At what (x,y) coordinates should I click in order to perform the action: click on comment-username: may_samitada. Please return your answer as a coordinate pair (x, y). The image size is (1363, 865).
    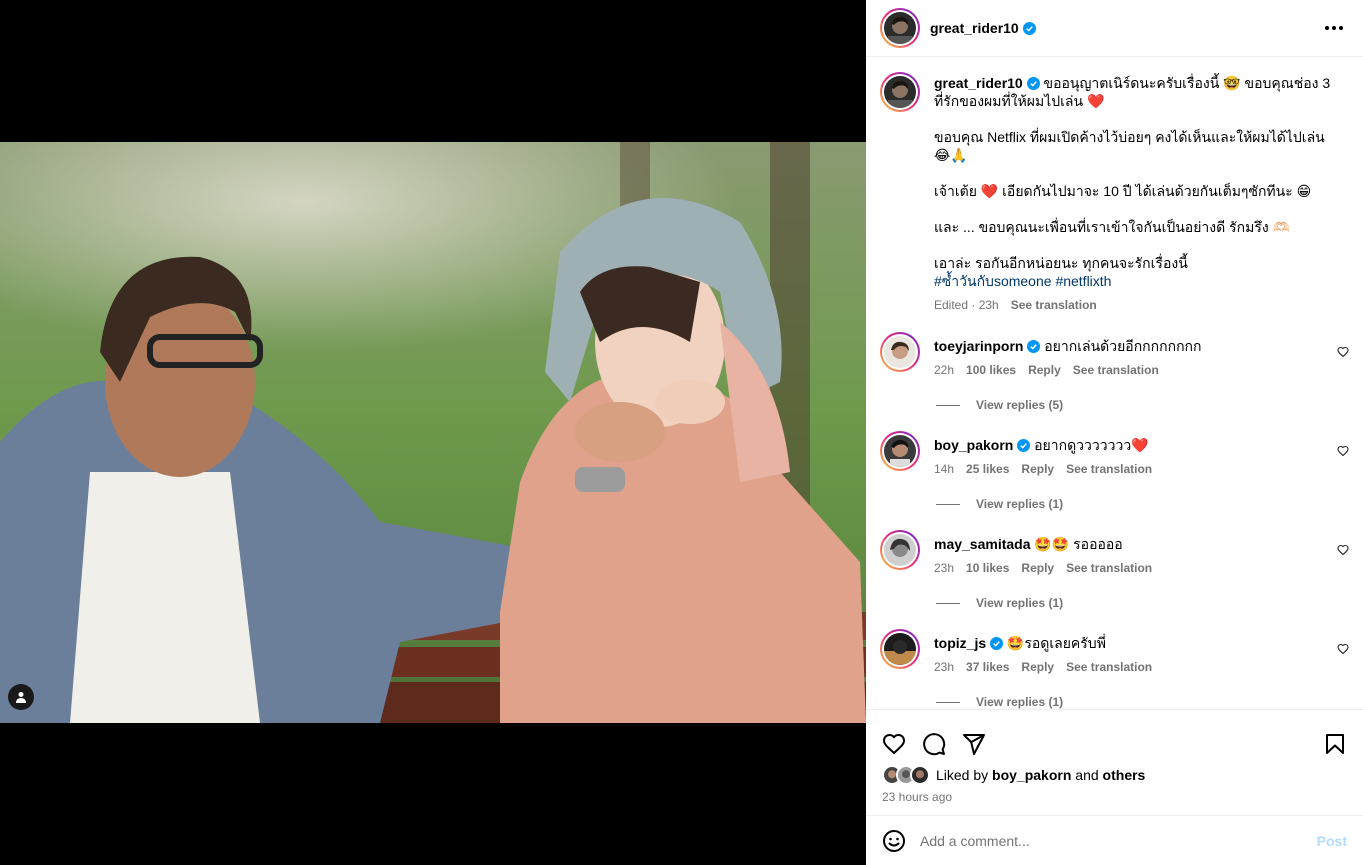
    Looking at the image, I should click on (982, 544).